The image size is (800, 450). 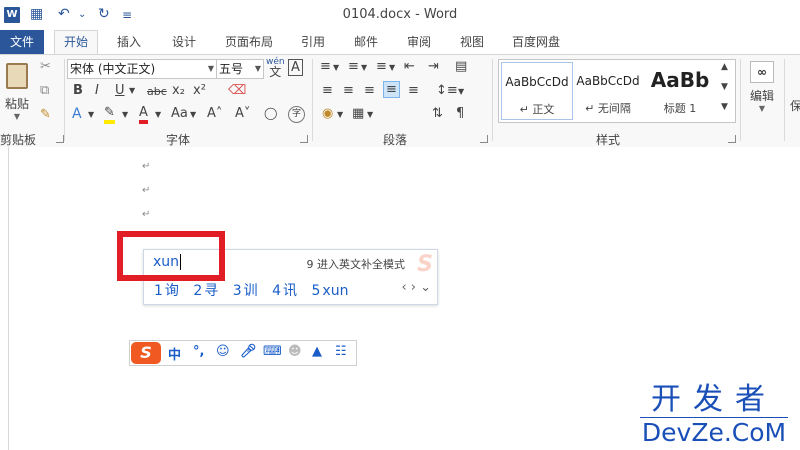 What do you see at coordinates (327, 113) in the screenshot?
I see `shading-icon: ◉` at bounding box center [327, 113].